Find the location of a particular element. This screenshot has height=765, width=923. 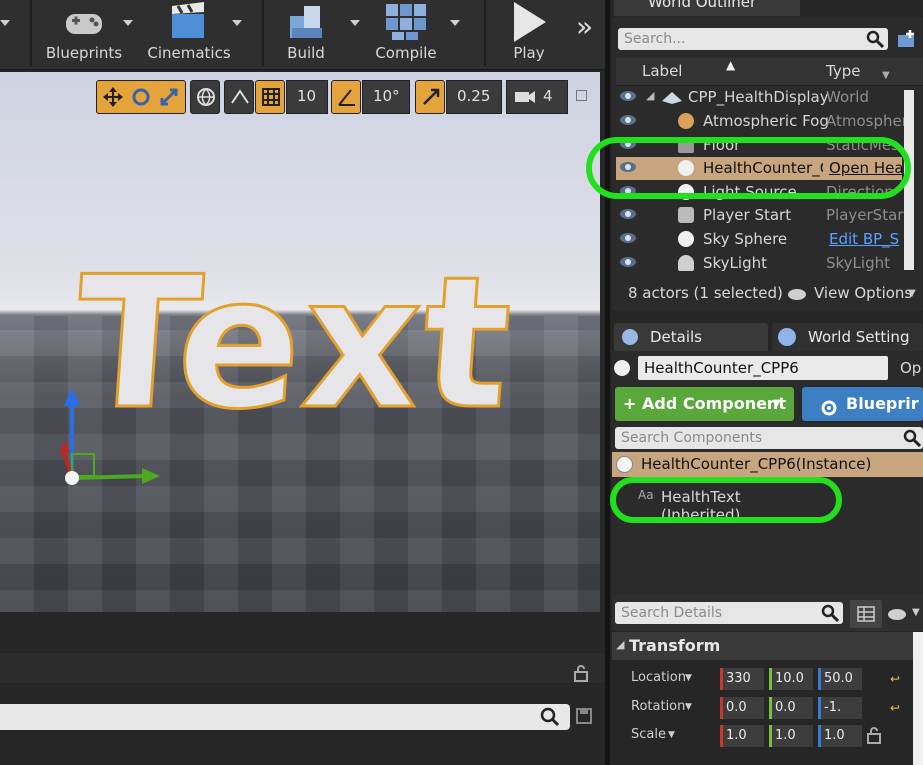

play-label: Play is located at coordinates (529, 53).